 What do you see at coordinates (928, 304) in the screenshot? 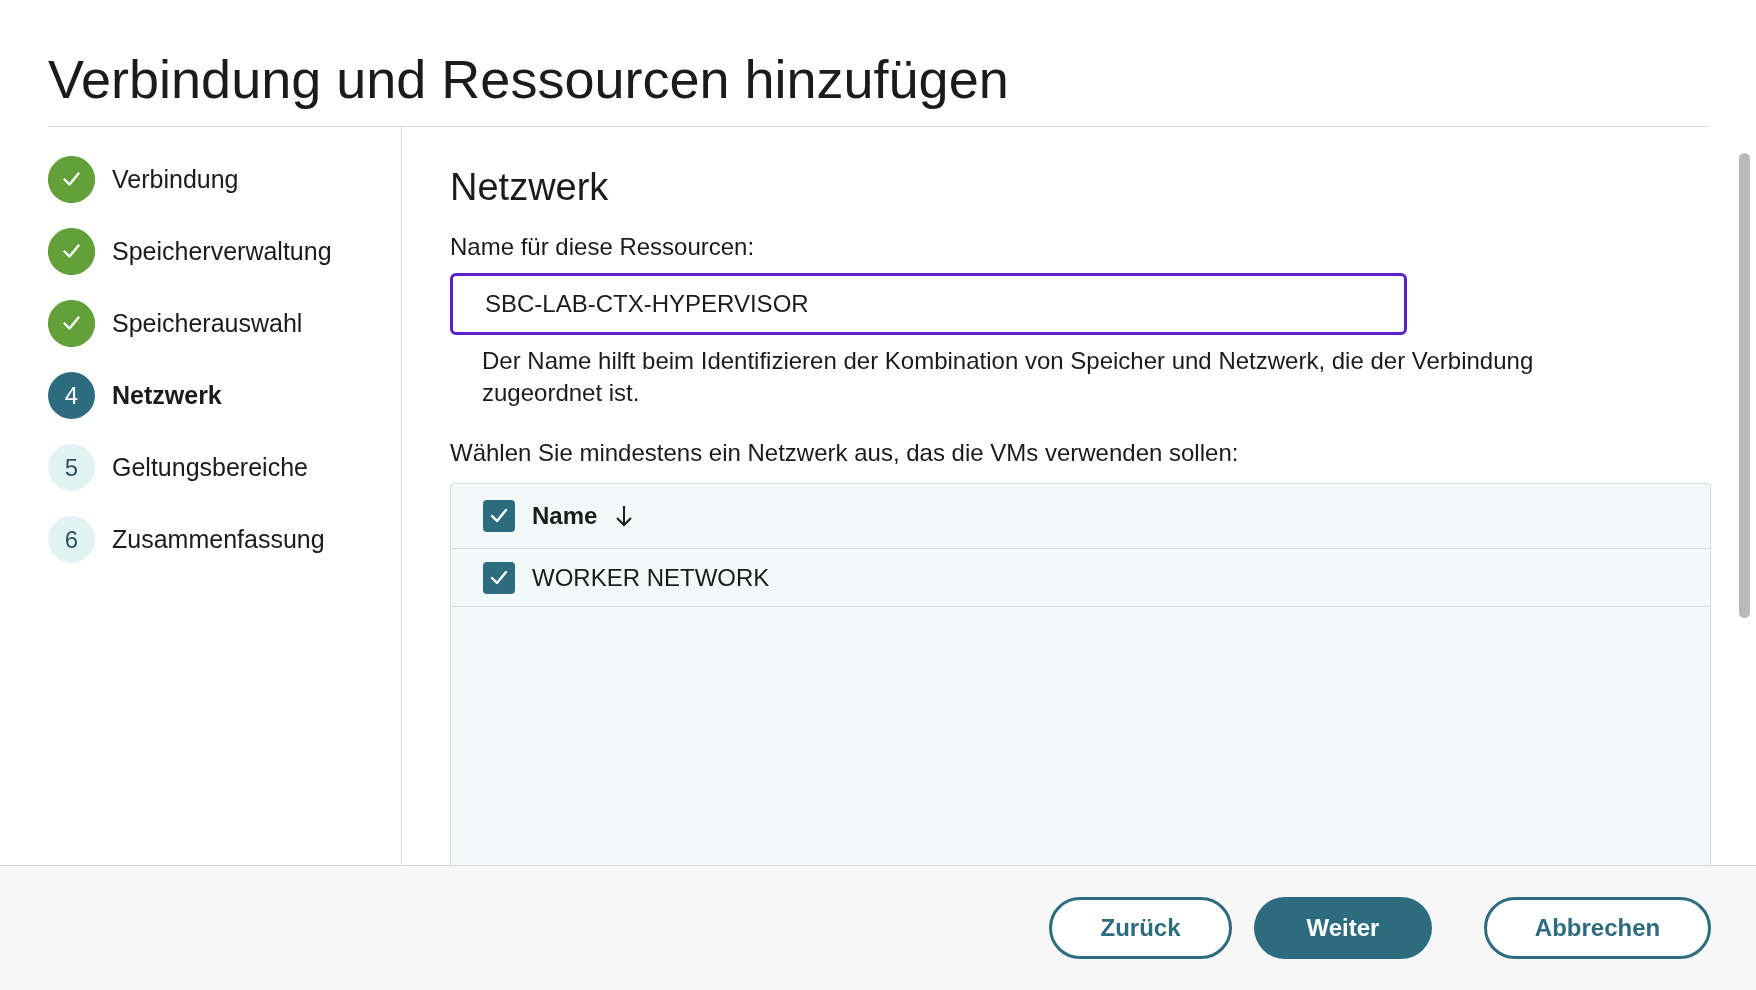
I see `name-input-field: SBC-LAB-CTX-HYPERVISOR` at bounding box center [928, 304].